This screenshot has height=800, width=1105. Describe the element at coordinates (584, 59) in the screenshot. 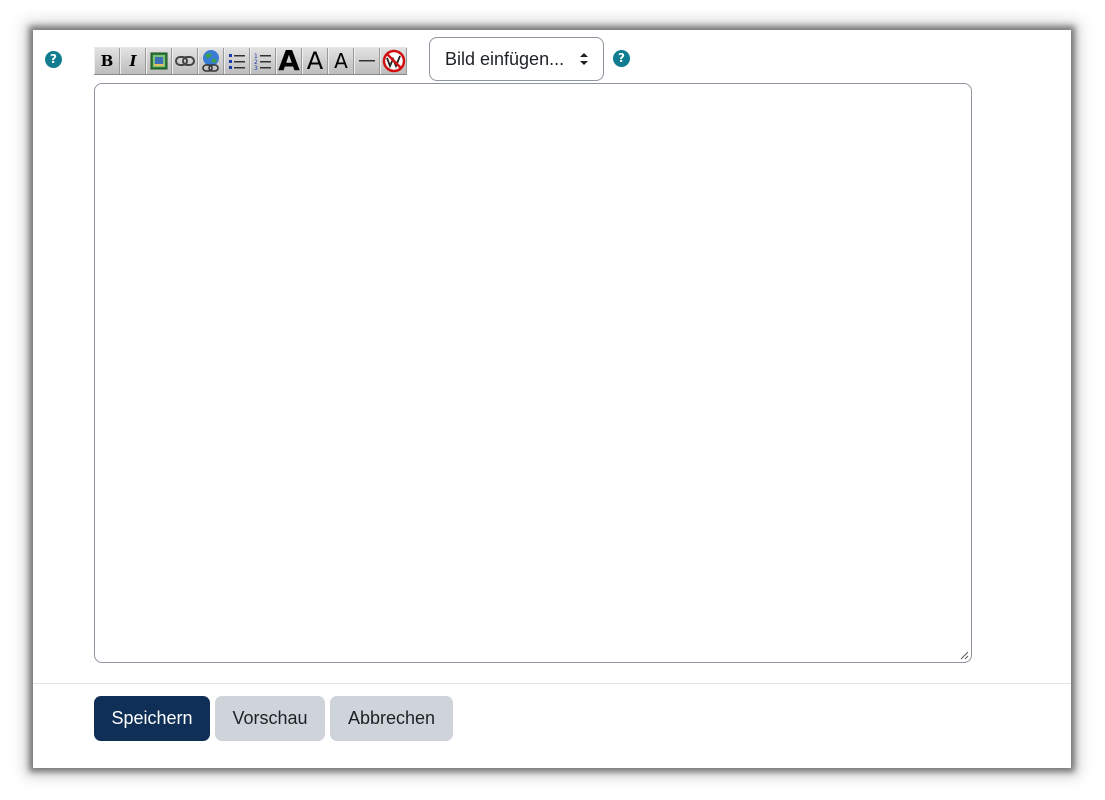

I see `chevron-updown-icon` at that location.